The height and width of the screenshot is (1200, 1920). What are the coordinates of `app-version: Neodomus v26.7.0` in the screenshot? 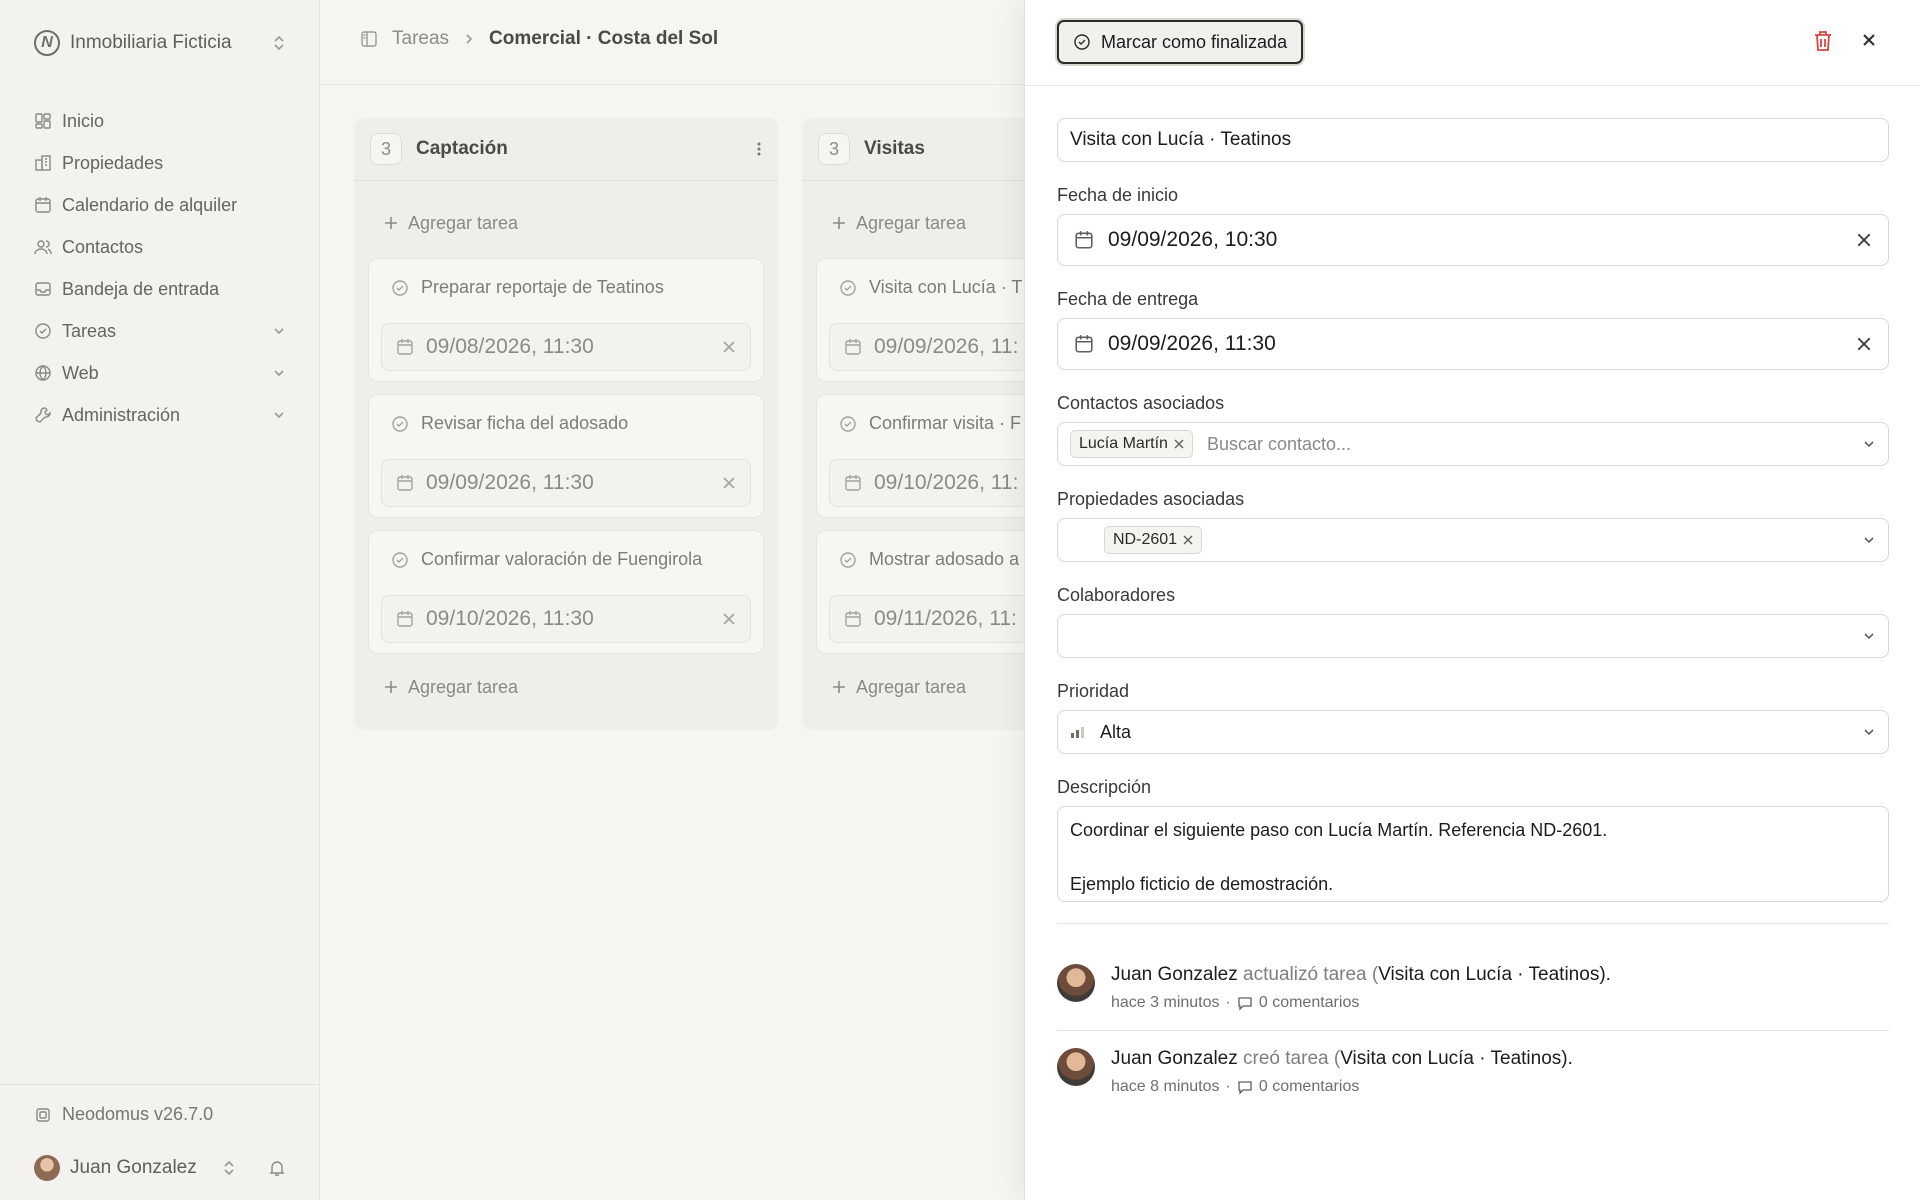 It's located at (123, 1114).